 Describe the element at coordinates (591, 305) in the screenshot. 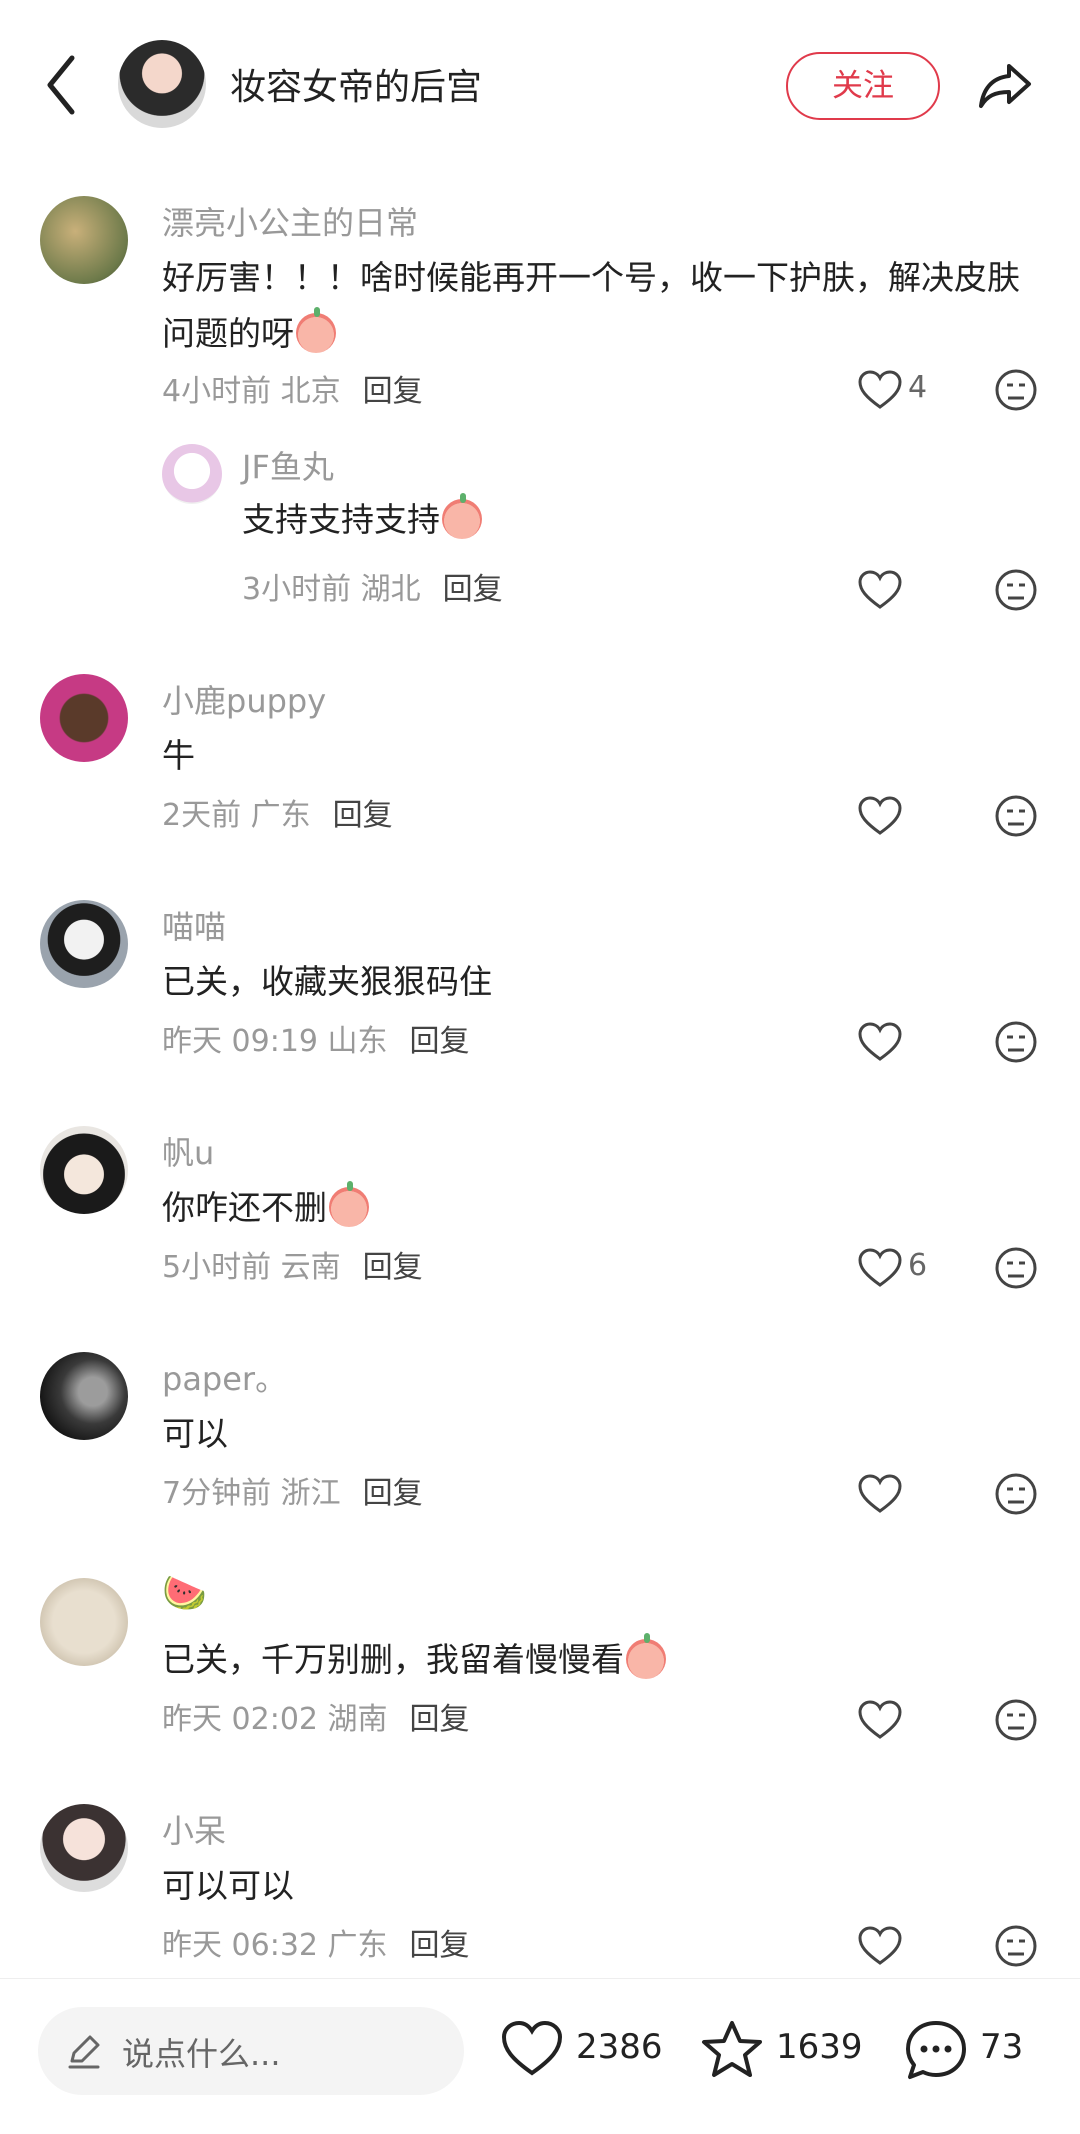

I see `comment-text-body: 好厉害！！！啥时候能再开一个号，收一下护肤，解决皮肤问题的呀` at that location.